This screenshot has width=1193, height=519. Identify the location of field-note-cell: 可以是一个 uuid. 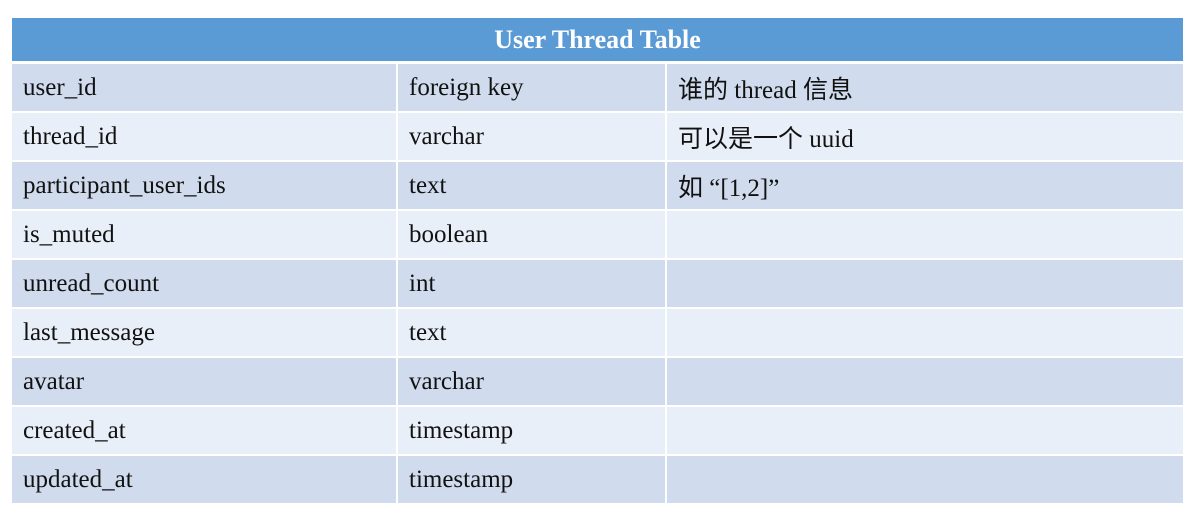
(925, 137).